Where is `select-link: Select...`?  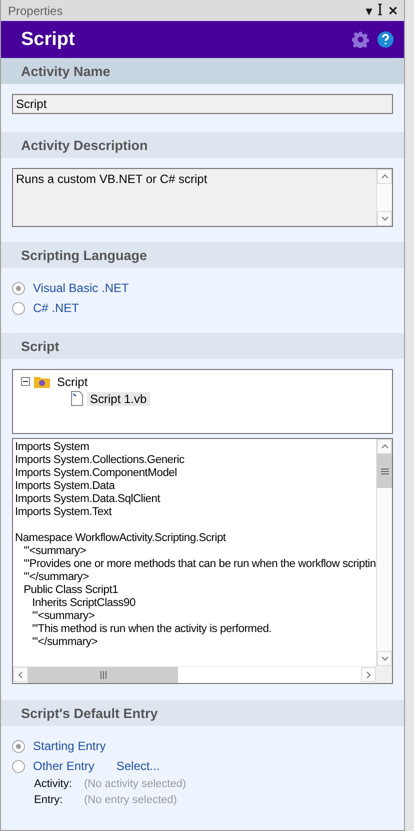 select-link: Select... is located at coordinates (138, 766).